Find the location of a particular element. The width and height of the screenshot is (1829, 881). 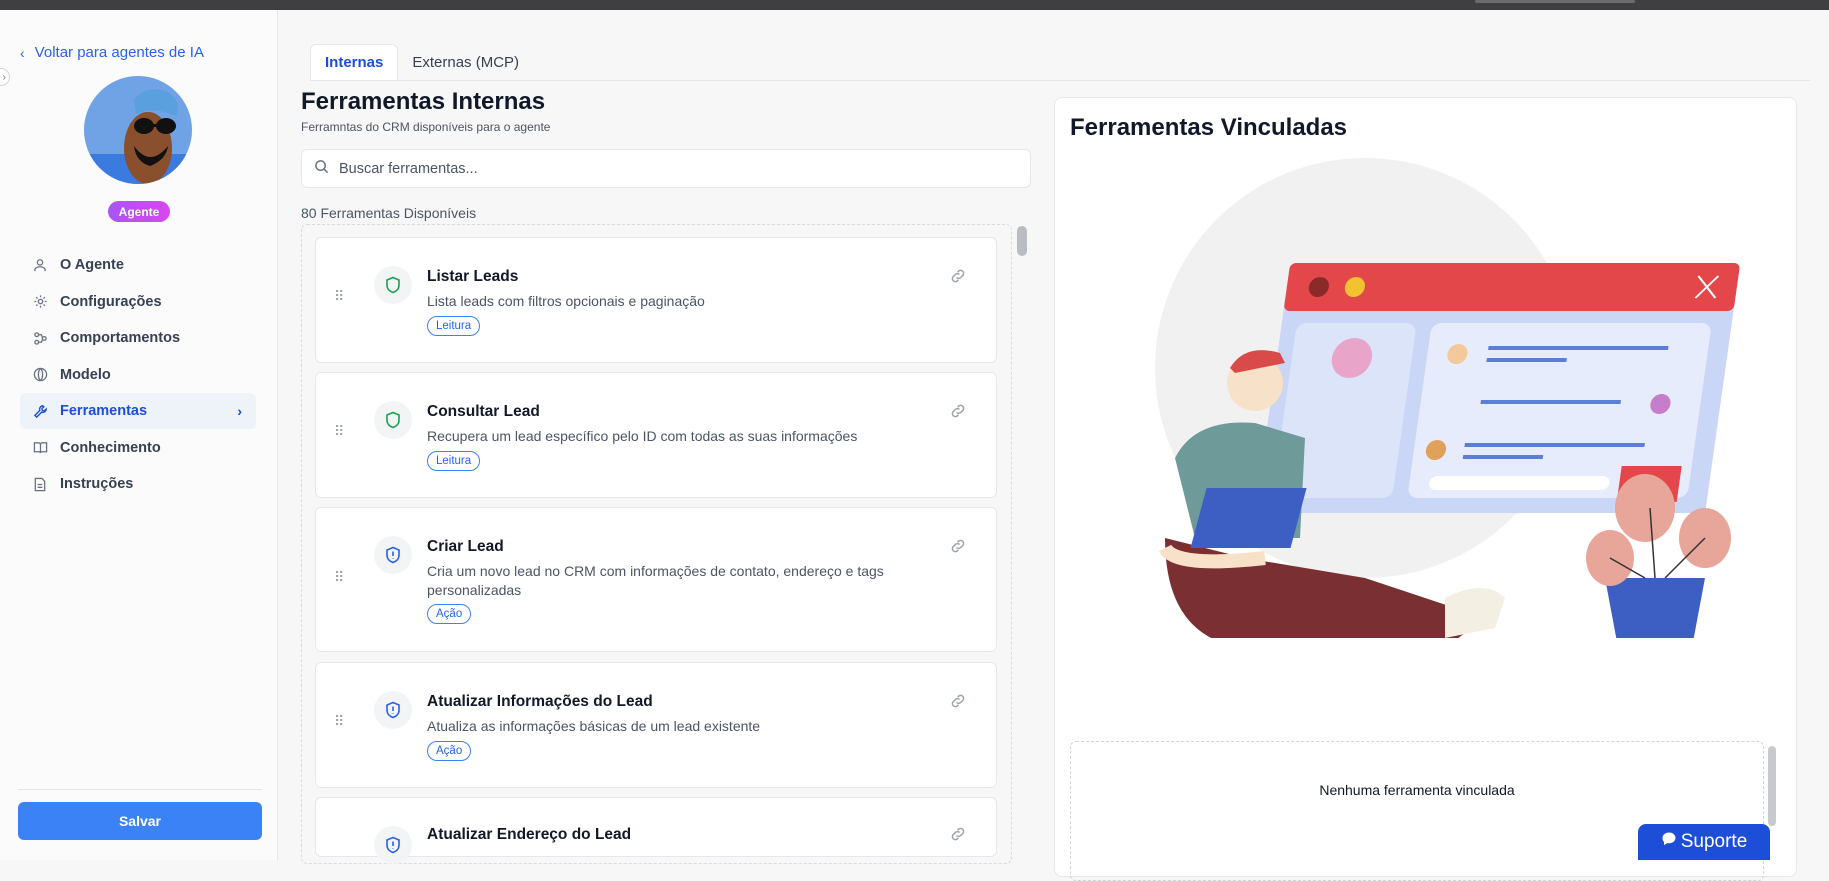

sidebar-item-instrucoes: Instruções is located at coordinates (138, 484).